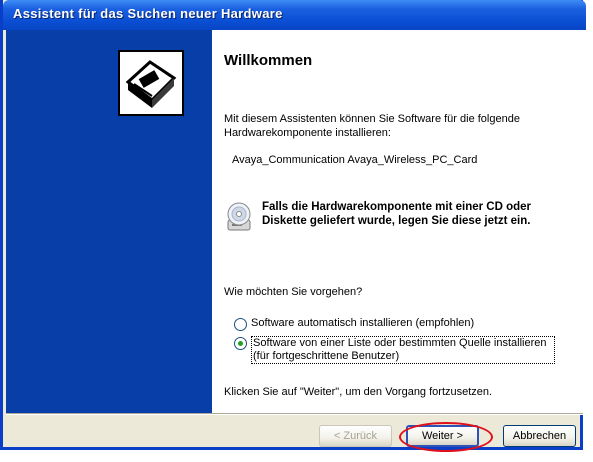  What do you see at coordinates (148, 13) in the screenshot?
I see `window-title: Assistent für das Suchen neuer Hardware` at bounding box center [148, 13].